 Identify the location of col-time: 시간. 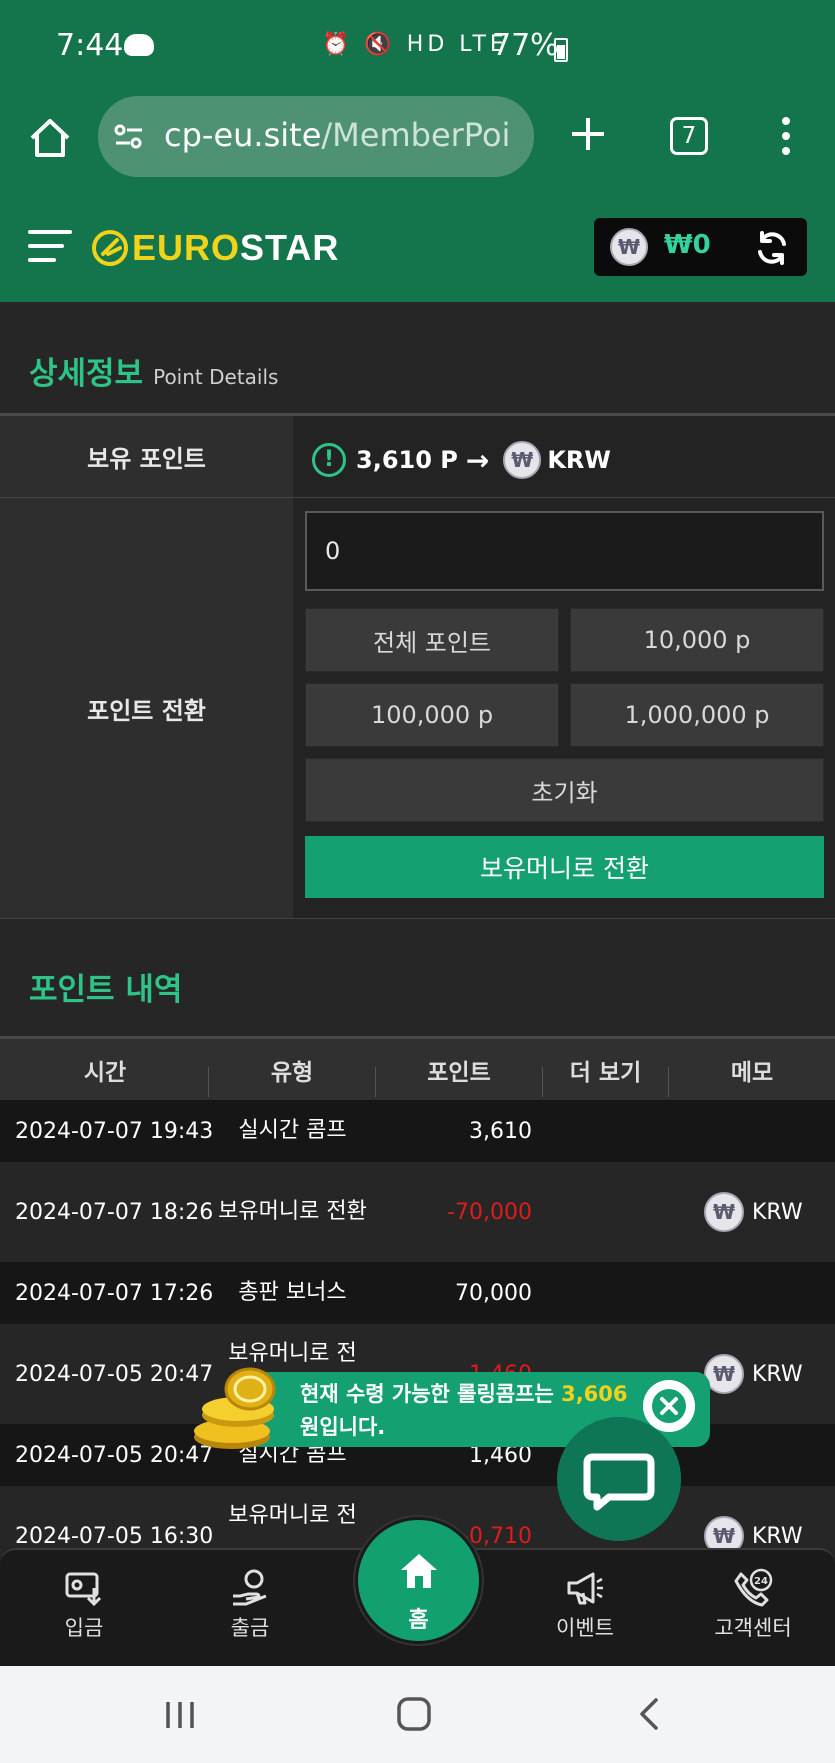
(105, 1072).